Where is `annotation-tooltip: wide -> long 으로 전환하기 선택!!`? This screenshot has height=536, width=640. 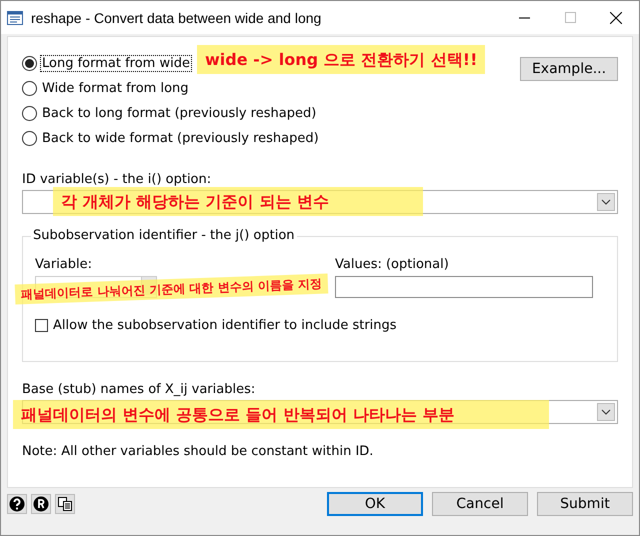
annotation-tooltip: wide -> long 으로 전환하기 선택!! is located at coordinates (341, 59).